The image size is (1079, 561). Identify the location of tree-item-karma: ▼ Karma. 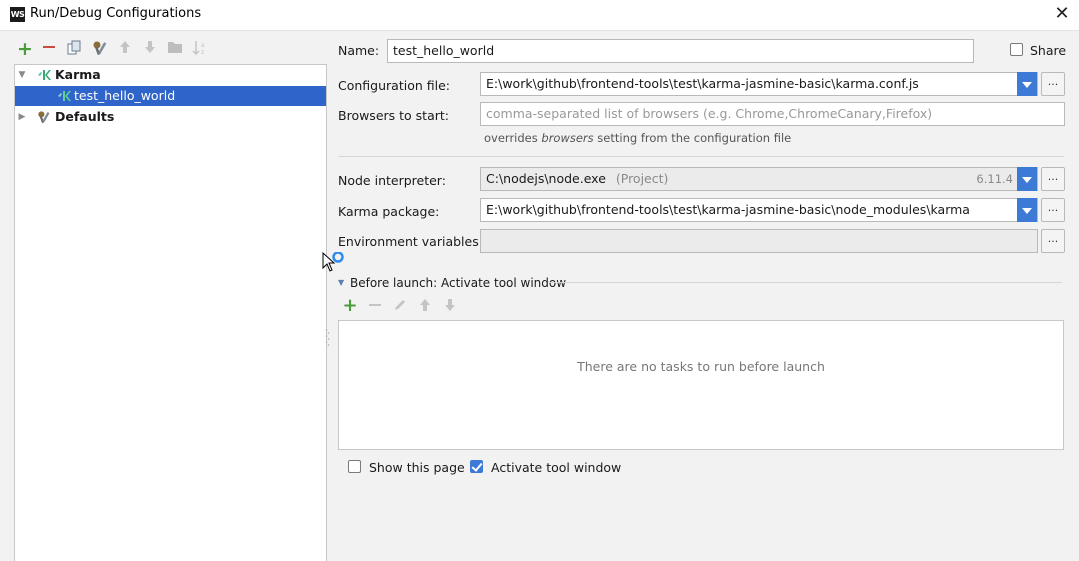
(170, 75).